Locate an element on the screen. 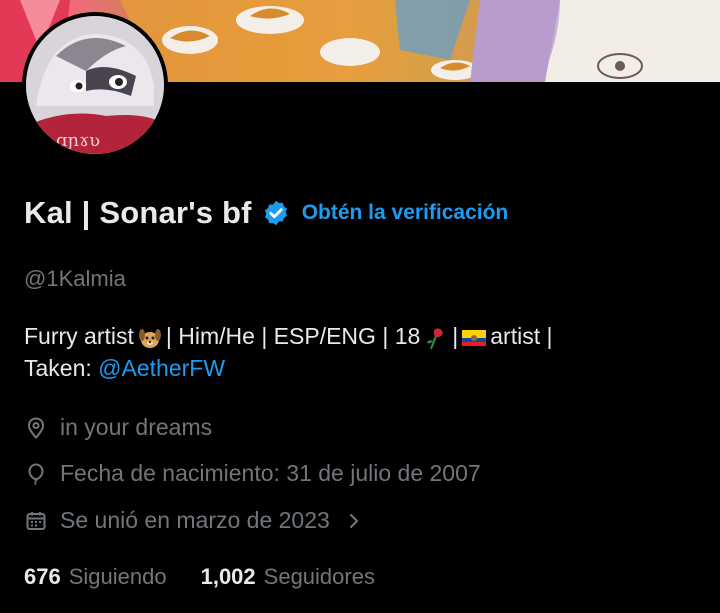 The height and width of the screenshot is (613, 720). followers-count: 1,002 is located at coordinates (228, 576).